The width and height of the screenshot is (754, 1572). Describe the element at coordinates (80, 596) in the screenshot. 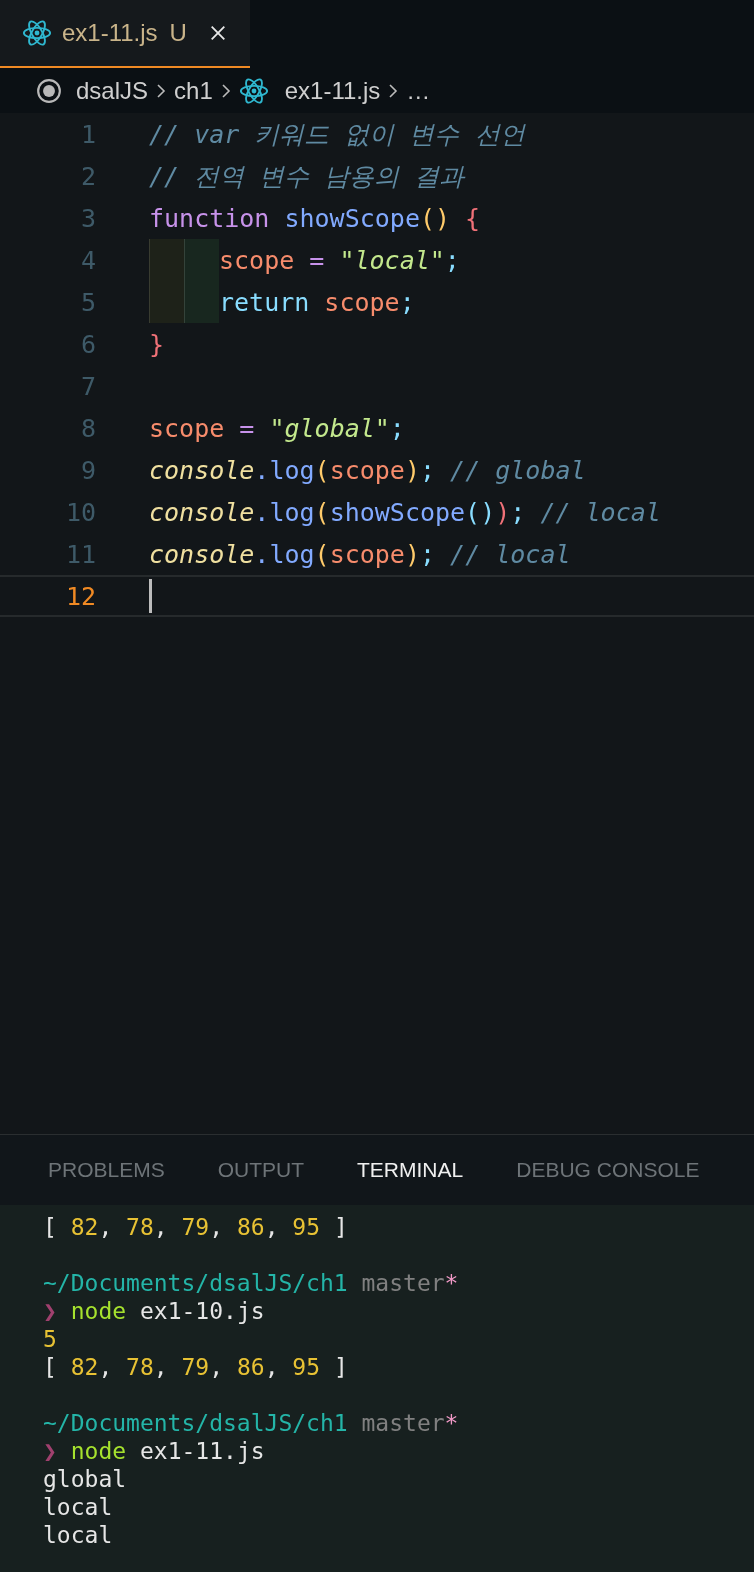

I see `line-number: 12` at that location.